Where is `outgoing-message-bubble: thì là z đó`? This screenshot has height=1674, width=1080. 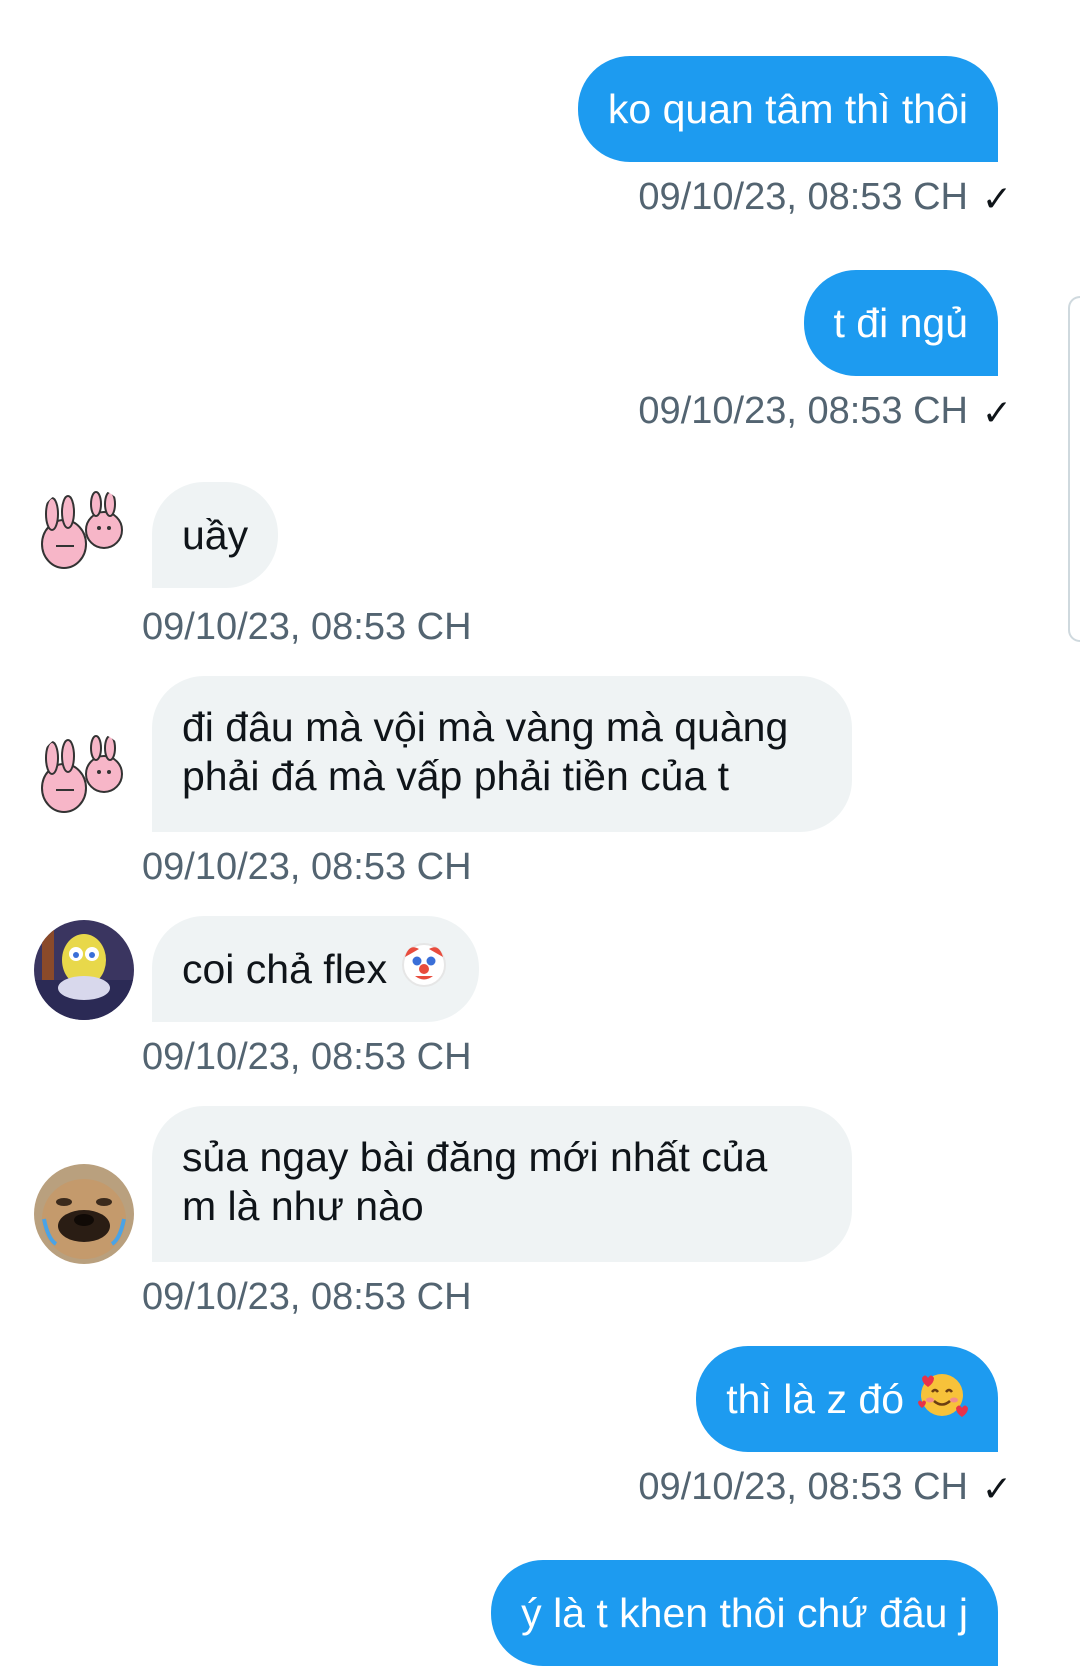
outgoing-message-bubble: thì là z đó is located at coordinates (847, 1399).